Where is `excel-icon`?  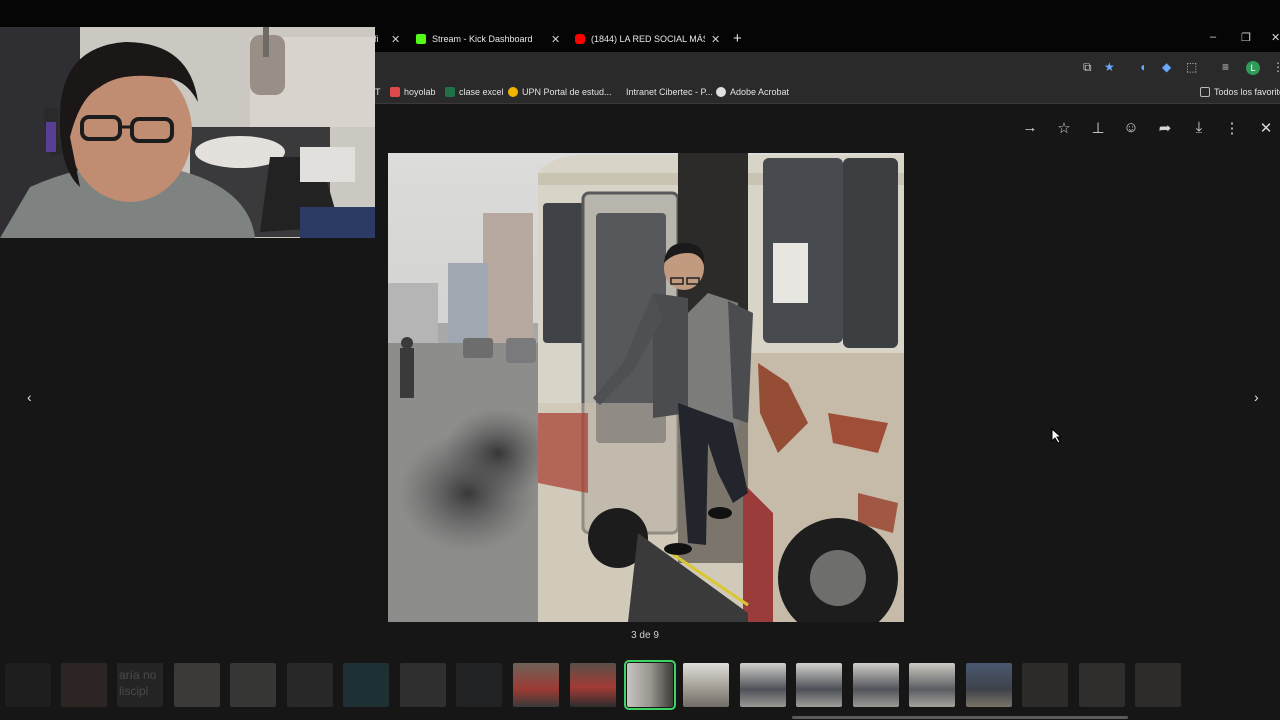
excel-icon is located at coordinates (450, 92).